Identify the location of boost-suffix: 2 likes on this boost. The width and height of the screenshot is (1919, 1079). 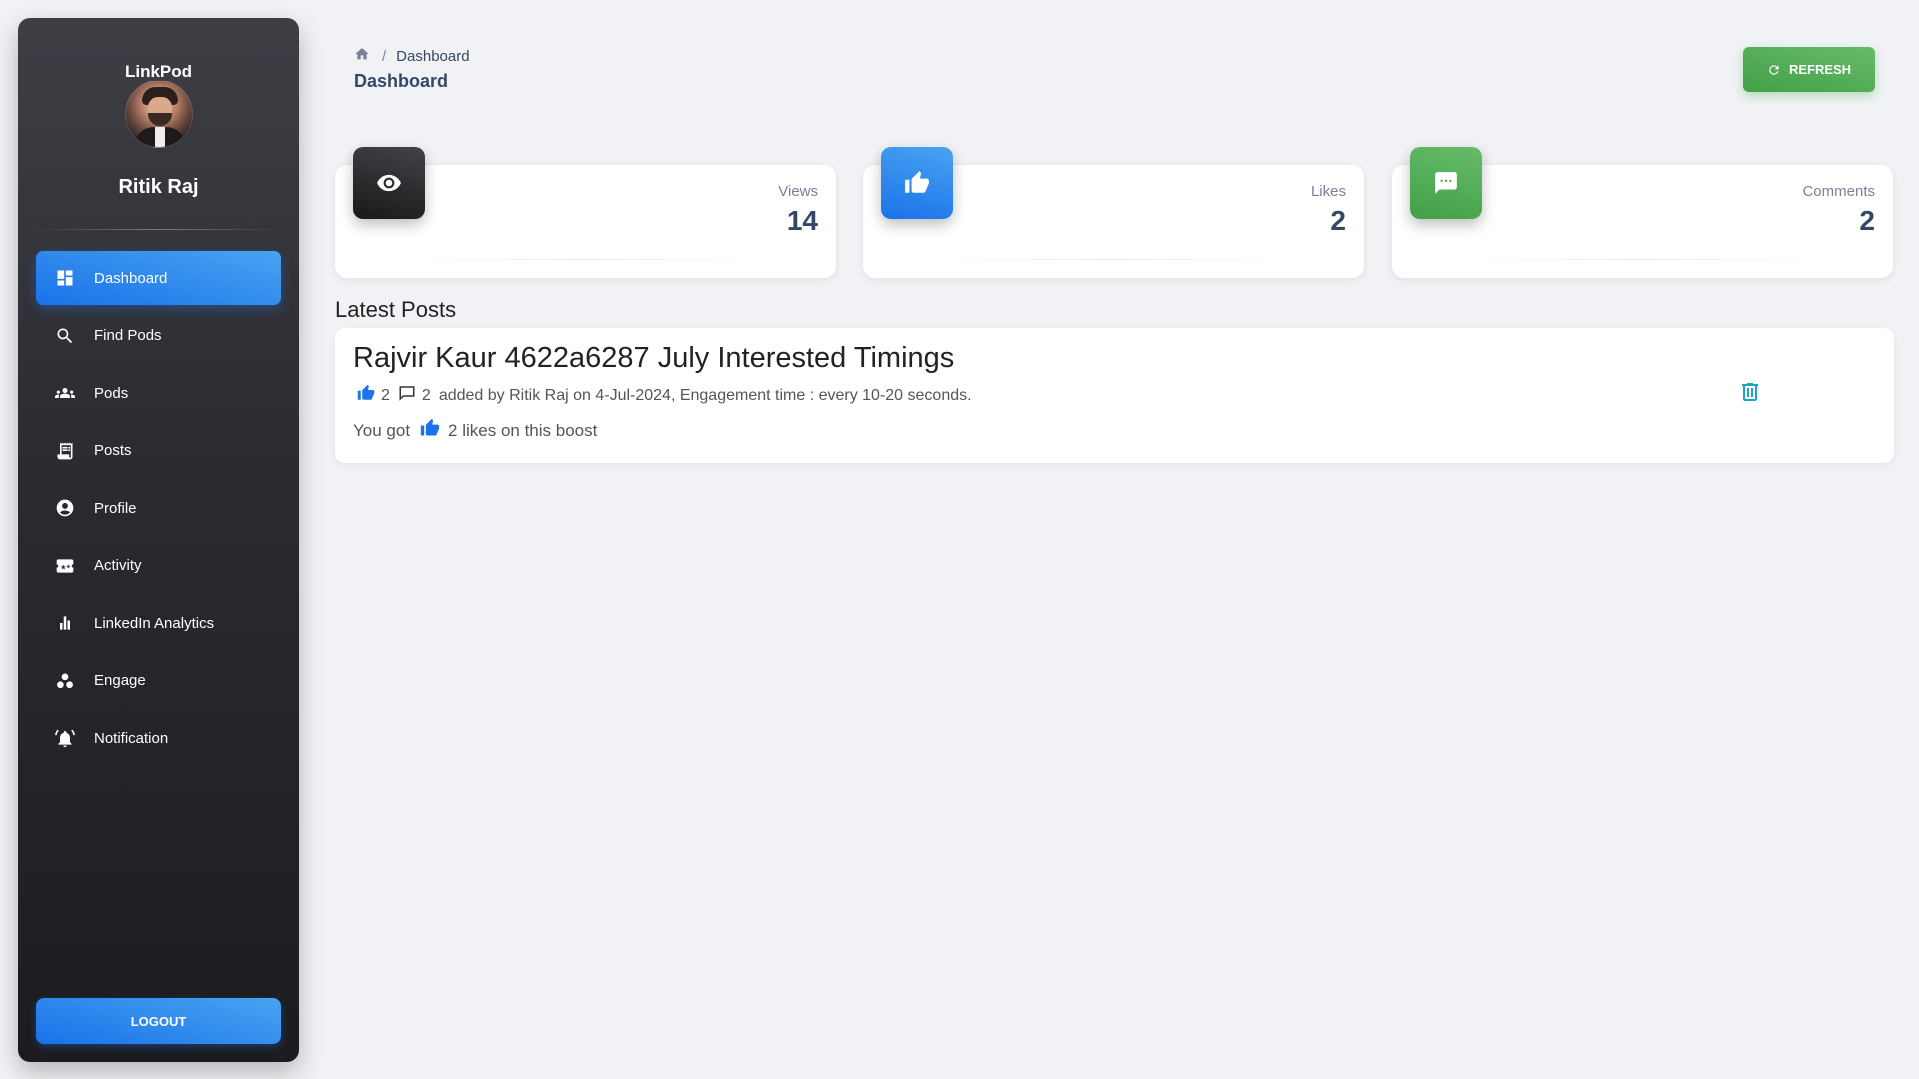
(523, 430).